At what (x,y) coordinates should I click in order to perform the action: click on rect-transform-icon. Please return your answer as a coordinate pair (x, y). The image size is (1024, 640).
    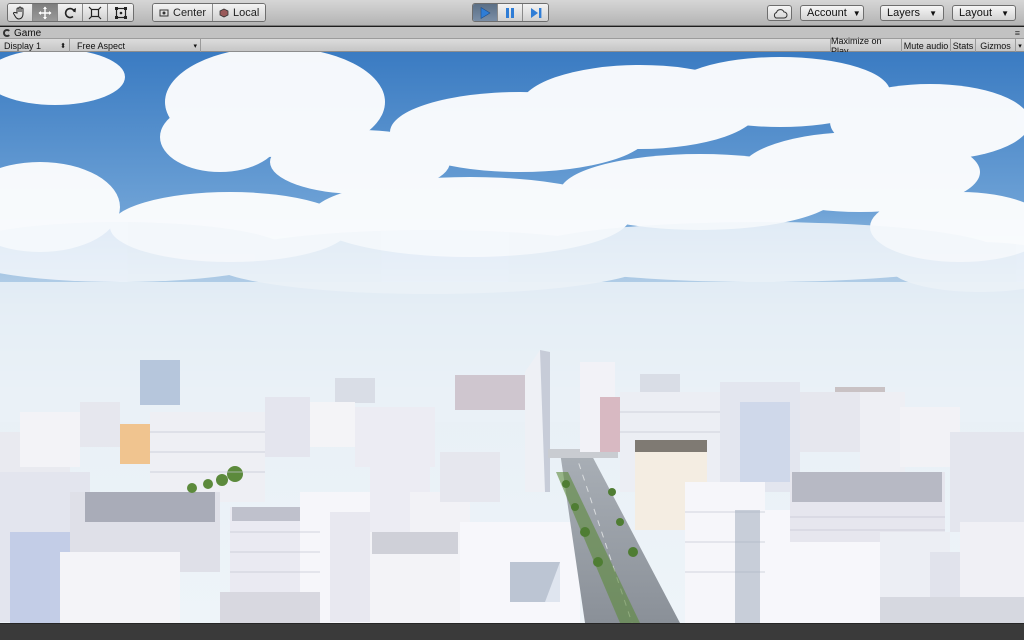
    Looking at the image, I should click on (120, 12).